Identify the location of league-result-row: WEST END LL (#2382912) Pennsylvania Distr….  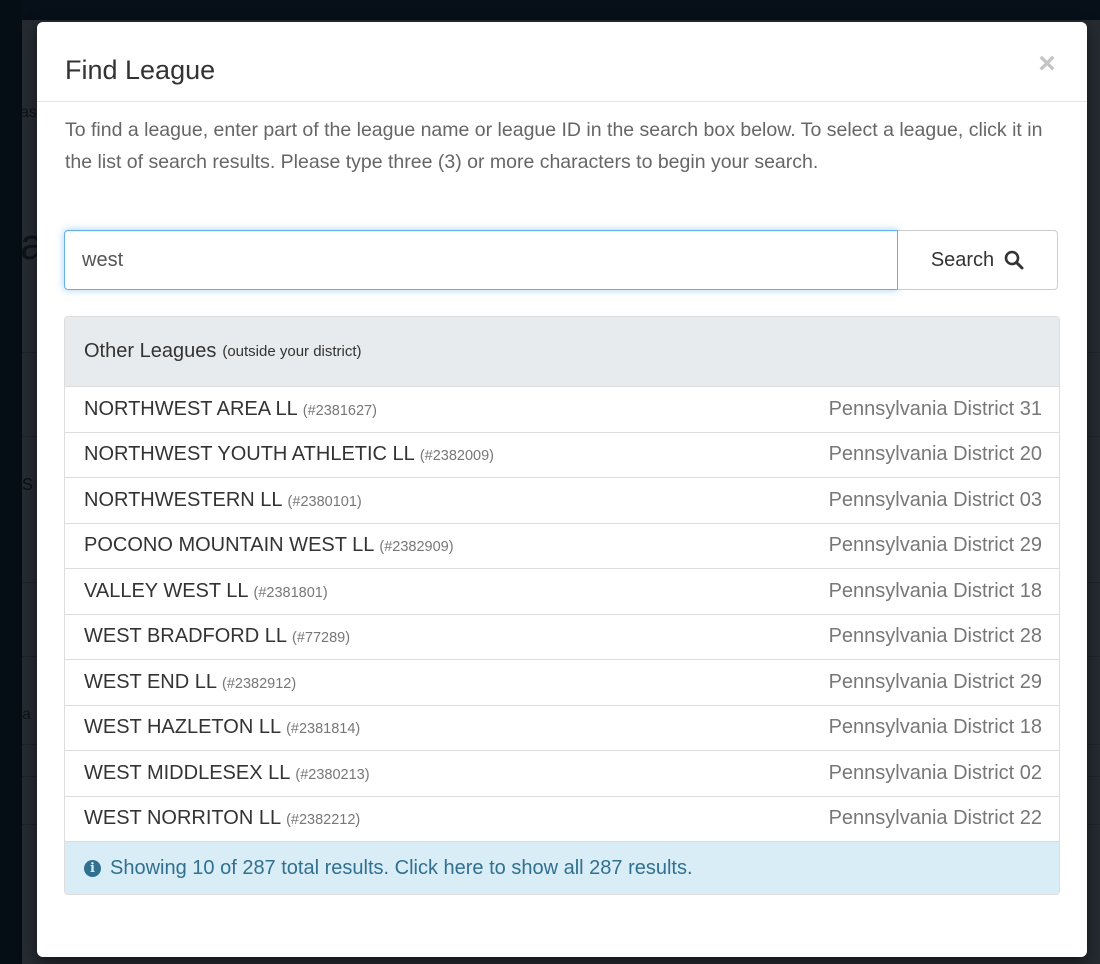
(562, 683).